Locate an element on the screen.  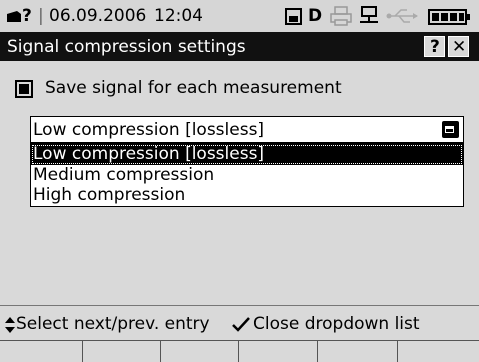
title-bar: Signal compression settings ? ✕ is located at coordinates (239, 46).